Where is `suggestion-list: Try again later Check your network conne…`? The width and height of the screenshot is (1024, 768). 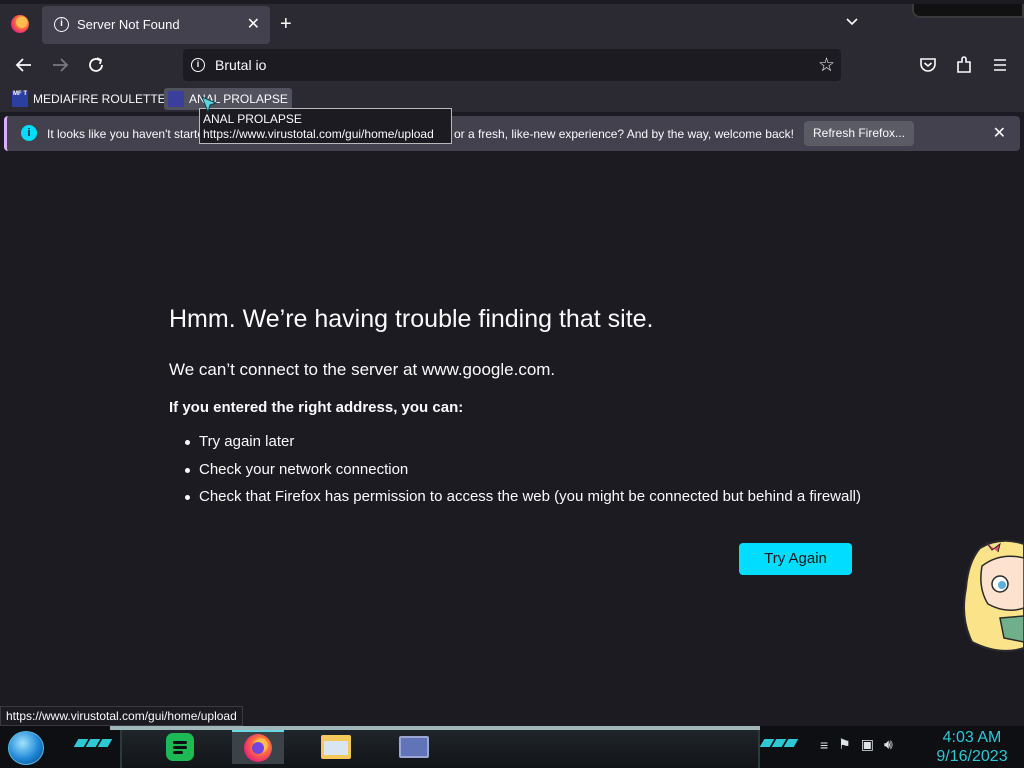
suggestion-list: Try again later Check your network conne… is located at coordinates (523, 474).